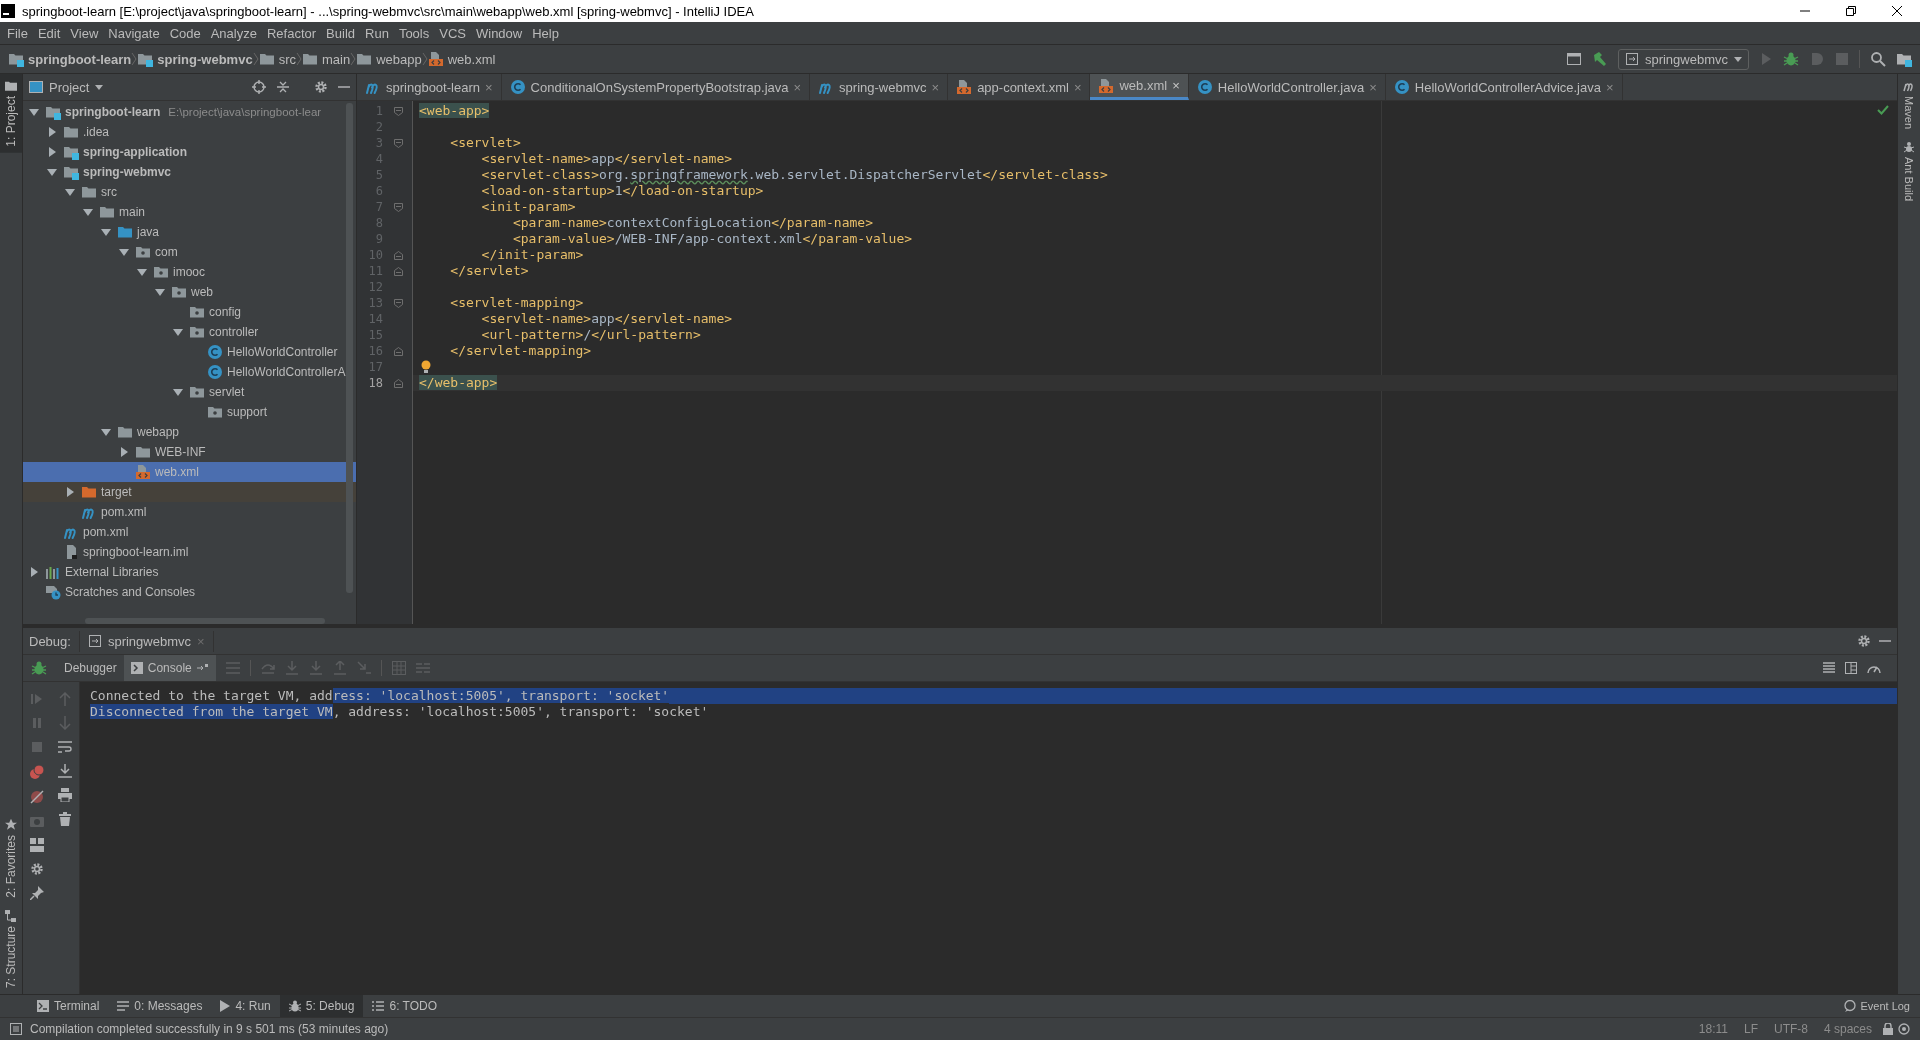  I want to click on tree-item: java, so click(189, 232).